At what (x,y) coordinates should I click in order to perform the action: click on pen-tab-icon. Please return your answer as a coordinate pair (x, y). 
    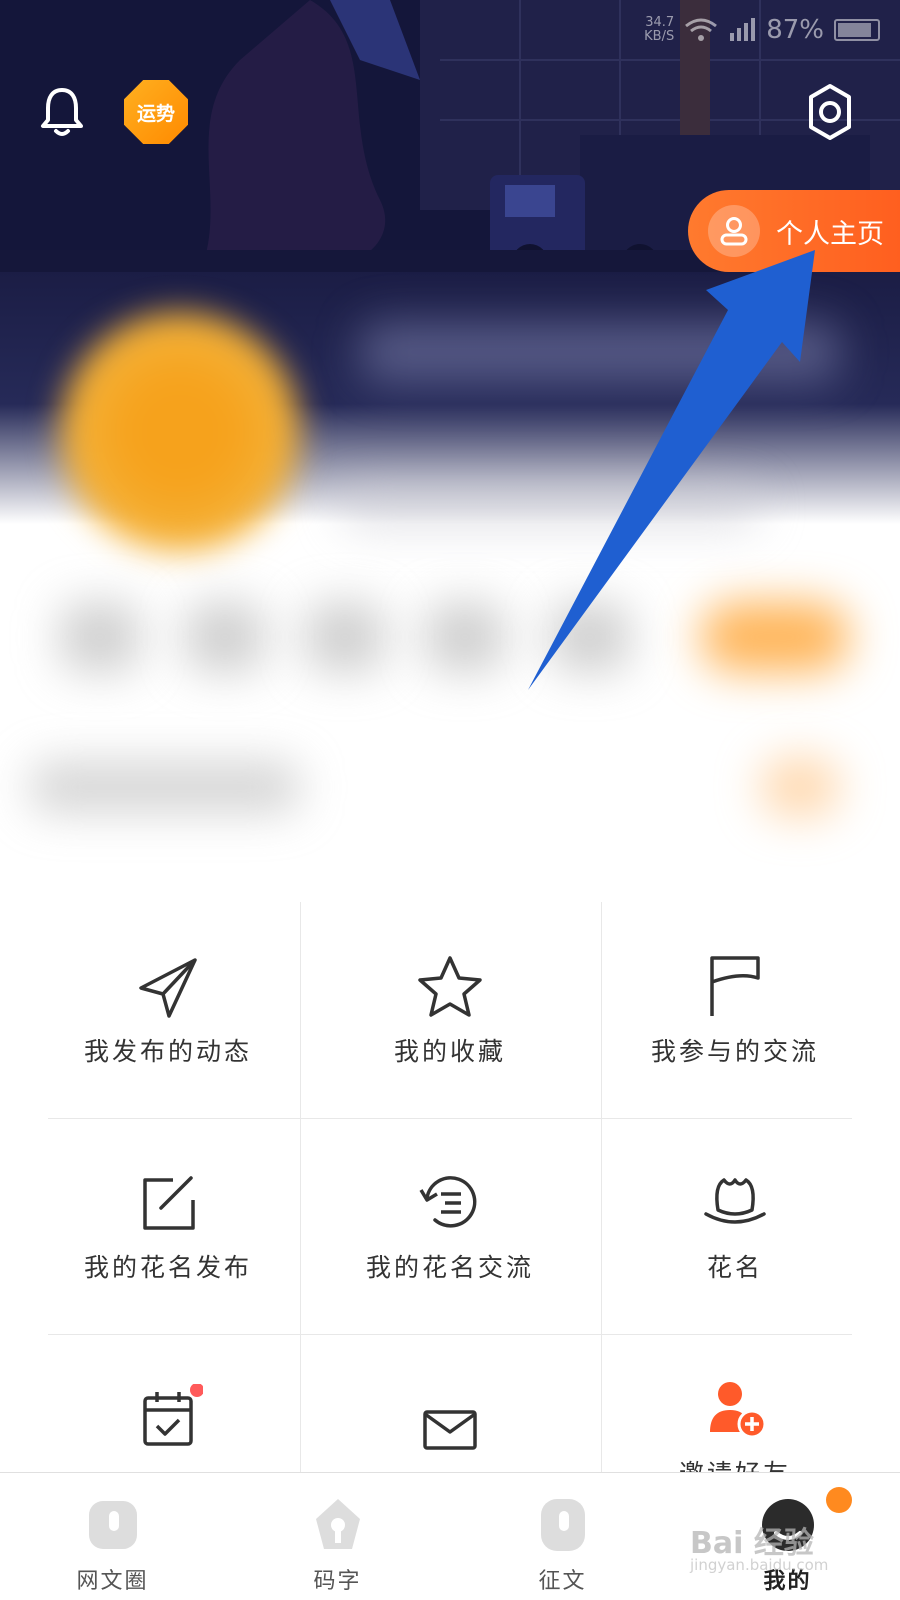
    Looking at the image, I should click on (337, 1524).